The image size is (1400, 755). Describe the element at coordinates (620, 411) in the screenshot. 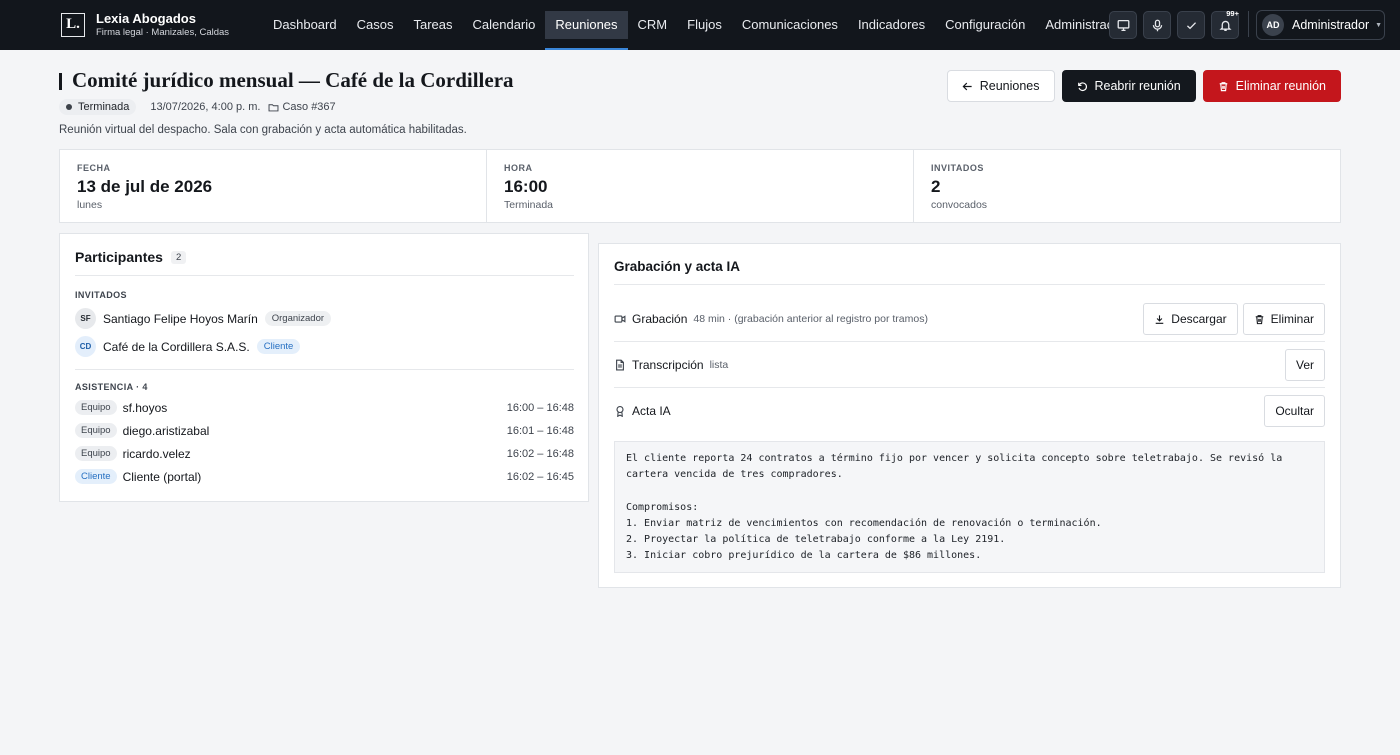

I see `award-icon` at that location.